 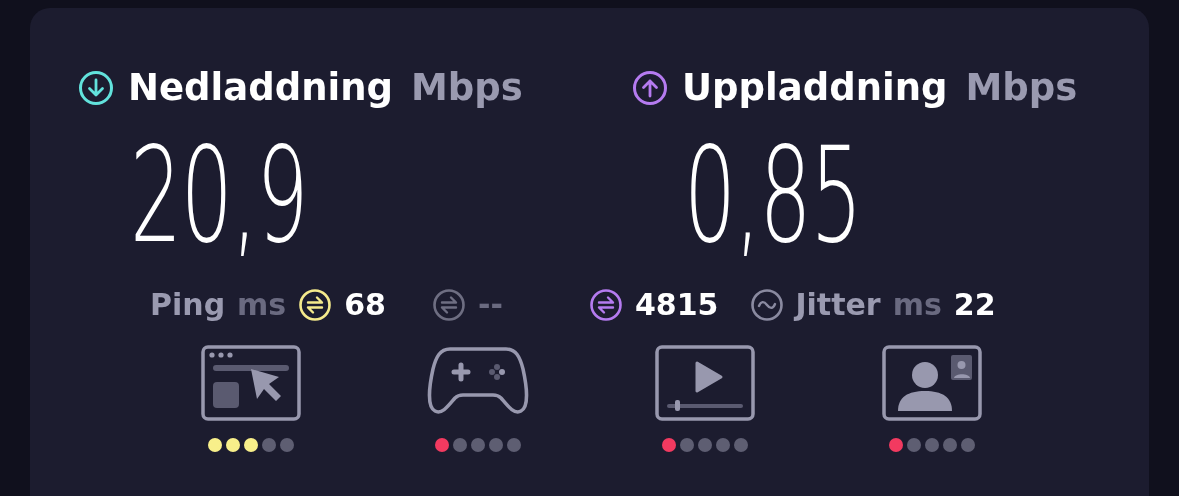 I want to click on jitter-label: Jitter, so click(x=838, y=304).